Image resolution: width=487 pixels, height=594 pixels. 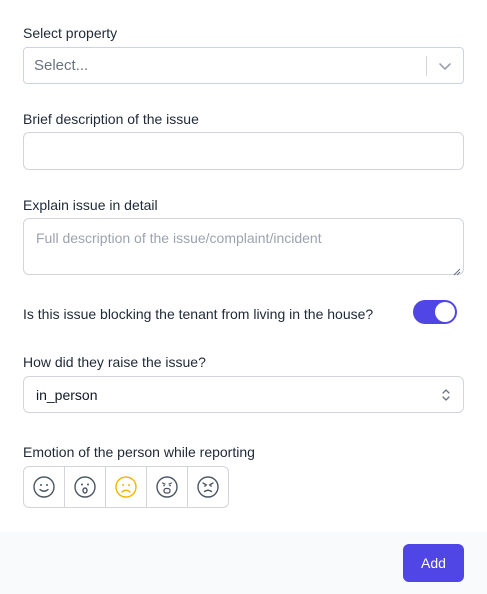 What do you see at coordinates (67, 395) in the screenshot?
I see `raise-method-value: in_person` at bounding box center [67, 395].